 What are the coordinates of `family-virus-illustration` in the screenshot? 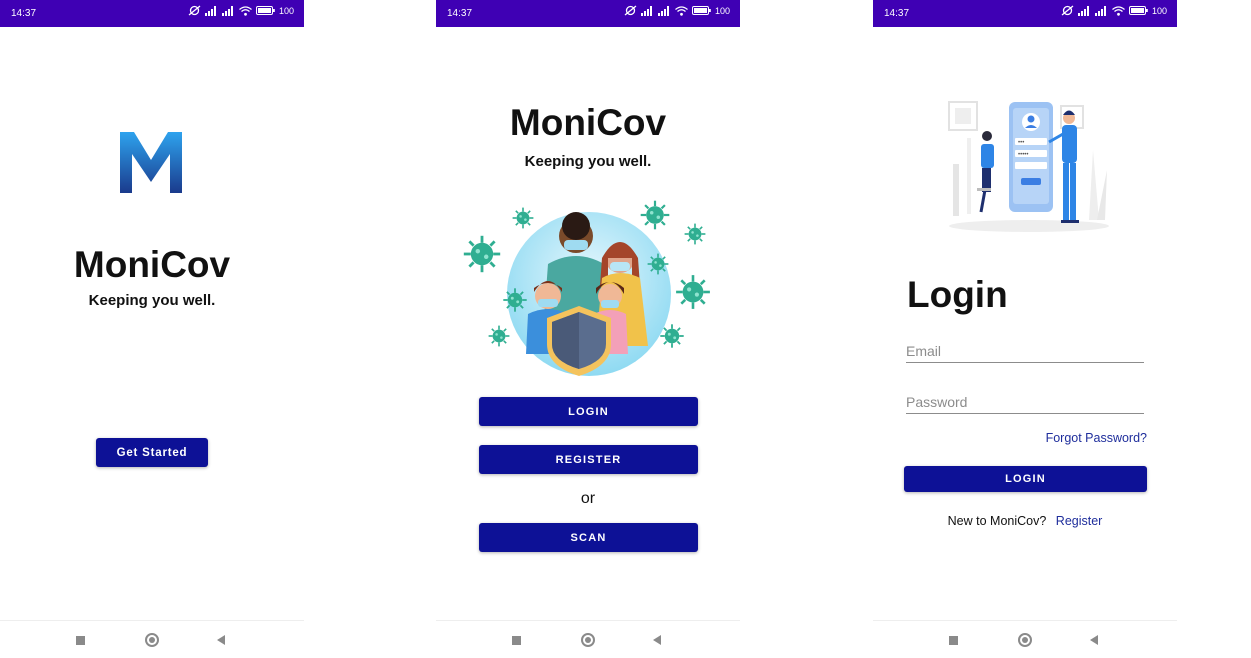 It's located at (587, 287).